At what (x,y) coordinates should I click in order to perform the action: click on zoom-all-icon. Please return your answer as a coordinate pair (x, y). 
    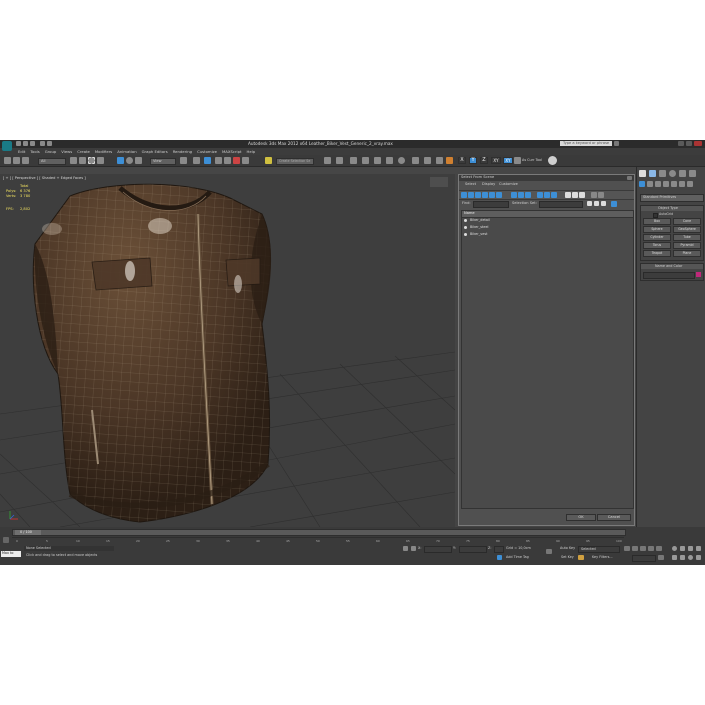
    Looking at the image, I should click on (682, 548).